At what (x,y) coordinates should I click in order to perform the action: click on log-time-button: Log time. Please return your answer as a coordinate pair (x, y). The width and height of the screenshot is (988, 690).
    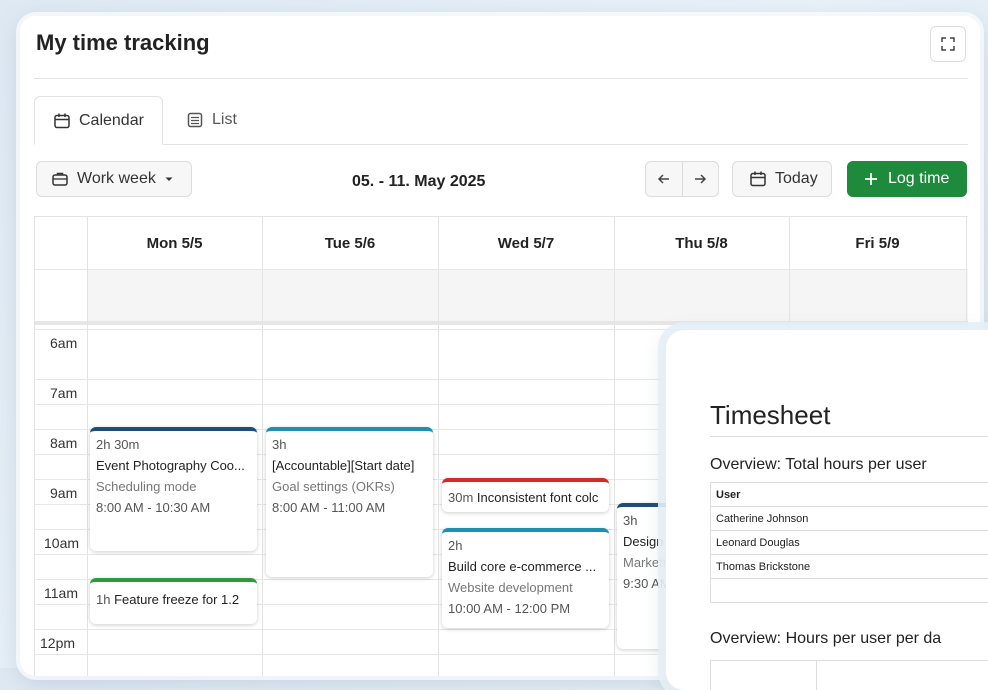
    Looking at the image, I should click on (907, 179).